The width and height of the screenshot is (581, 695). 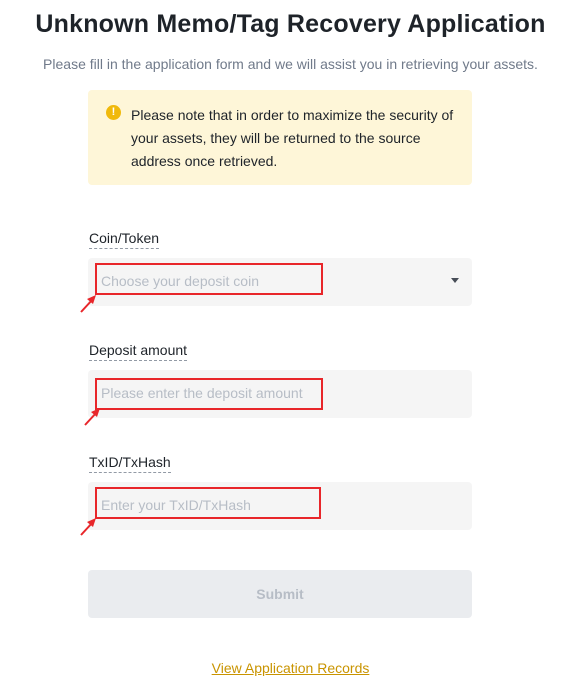 What do you see at coordinates (202, 393) in the screenshot?
I see `amount-placeholder: Please enter the deposit amount` at bounding box center [202, 393].